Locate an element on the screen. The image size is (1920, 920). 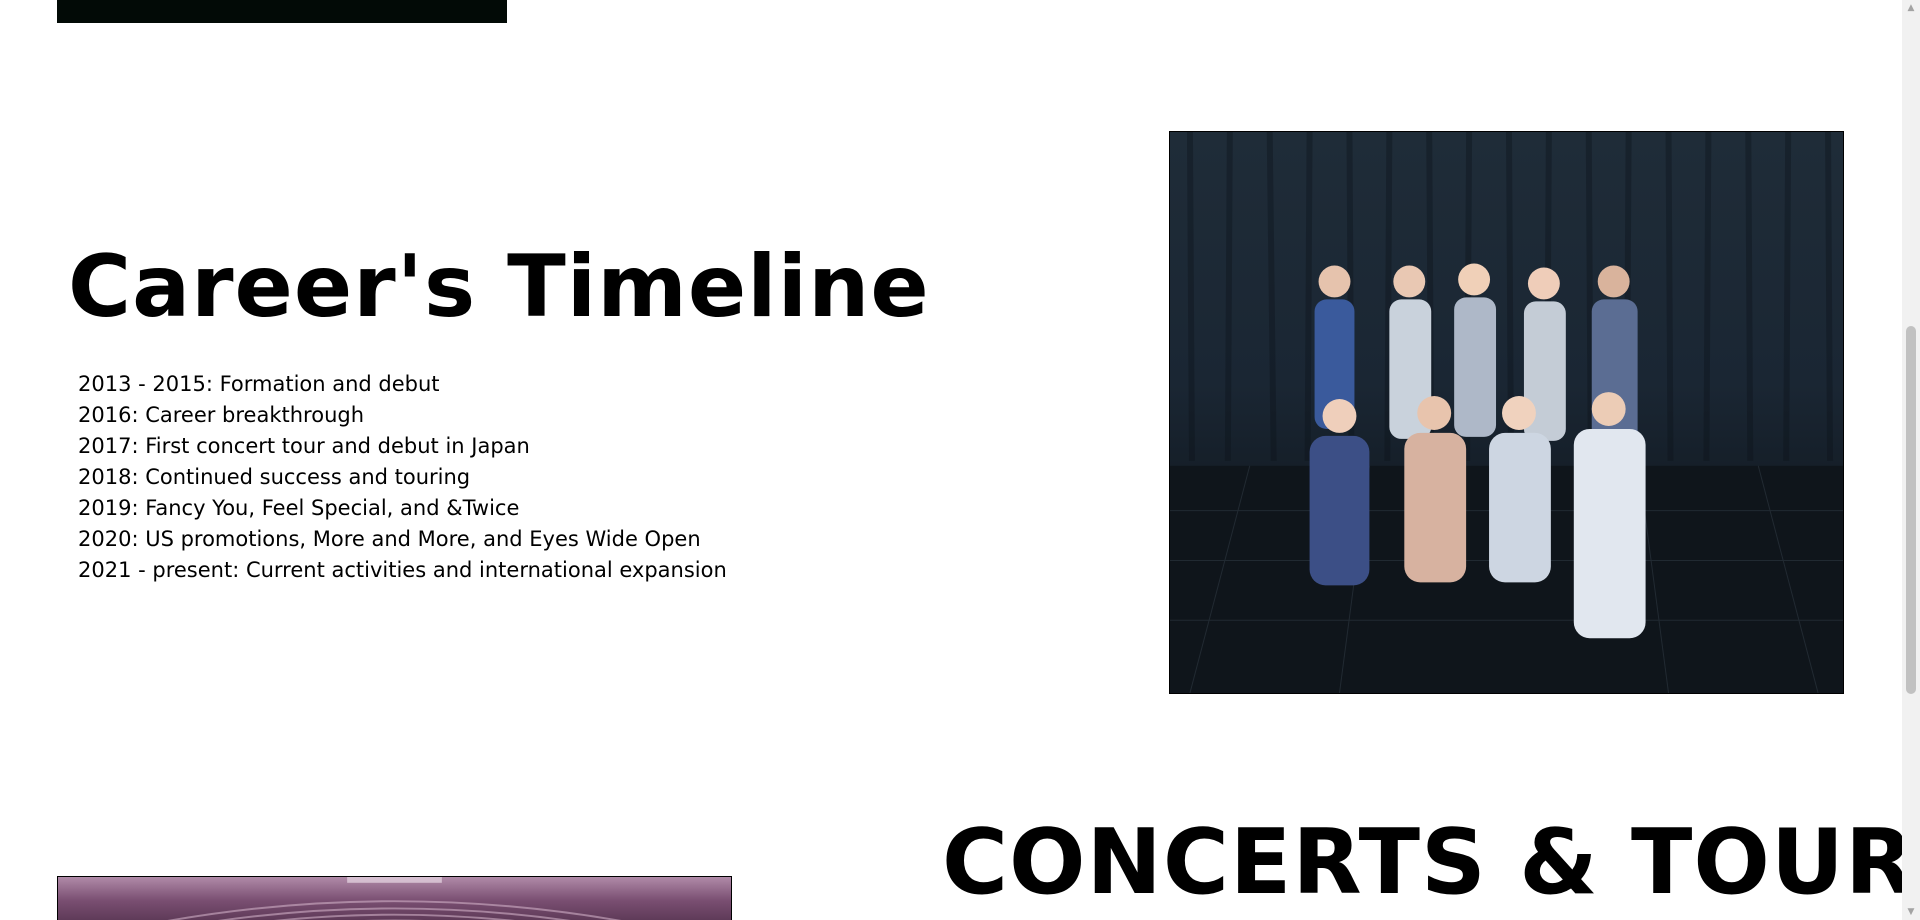
timeline-heading: Career's Timeline is located at coordinates (499, 287).